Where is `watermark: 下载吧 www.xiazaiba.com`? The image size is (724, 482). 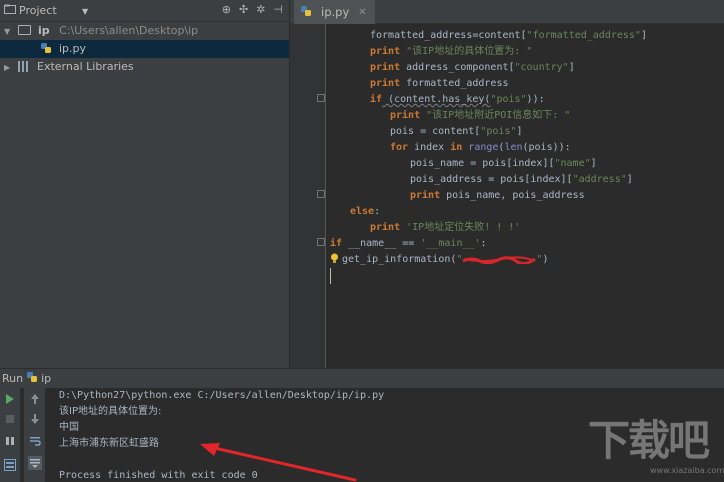
watermark: 下载吧 www.xiazaiba.com is located at coordinates (656, 447).